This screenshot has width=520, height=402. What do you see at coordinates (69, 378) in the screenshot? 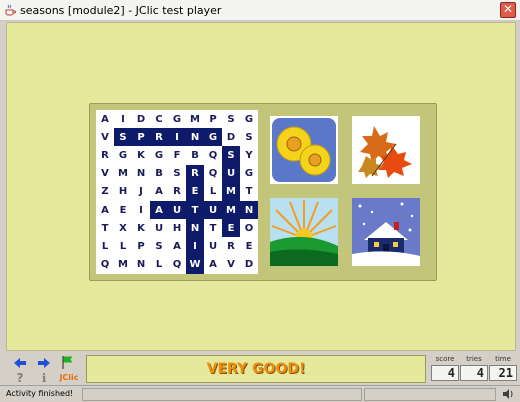
I see `jclic-logo-button: JClic` at bounding box center [69, 378].